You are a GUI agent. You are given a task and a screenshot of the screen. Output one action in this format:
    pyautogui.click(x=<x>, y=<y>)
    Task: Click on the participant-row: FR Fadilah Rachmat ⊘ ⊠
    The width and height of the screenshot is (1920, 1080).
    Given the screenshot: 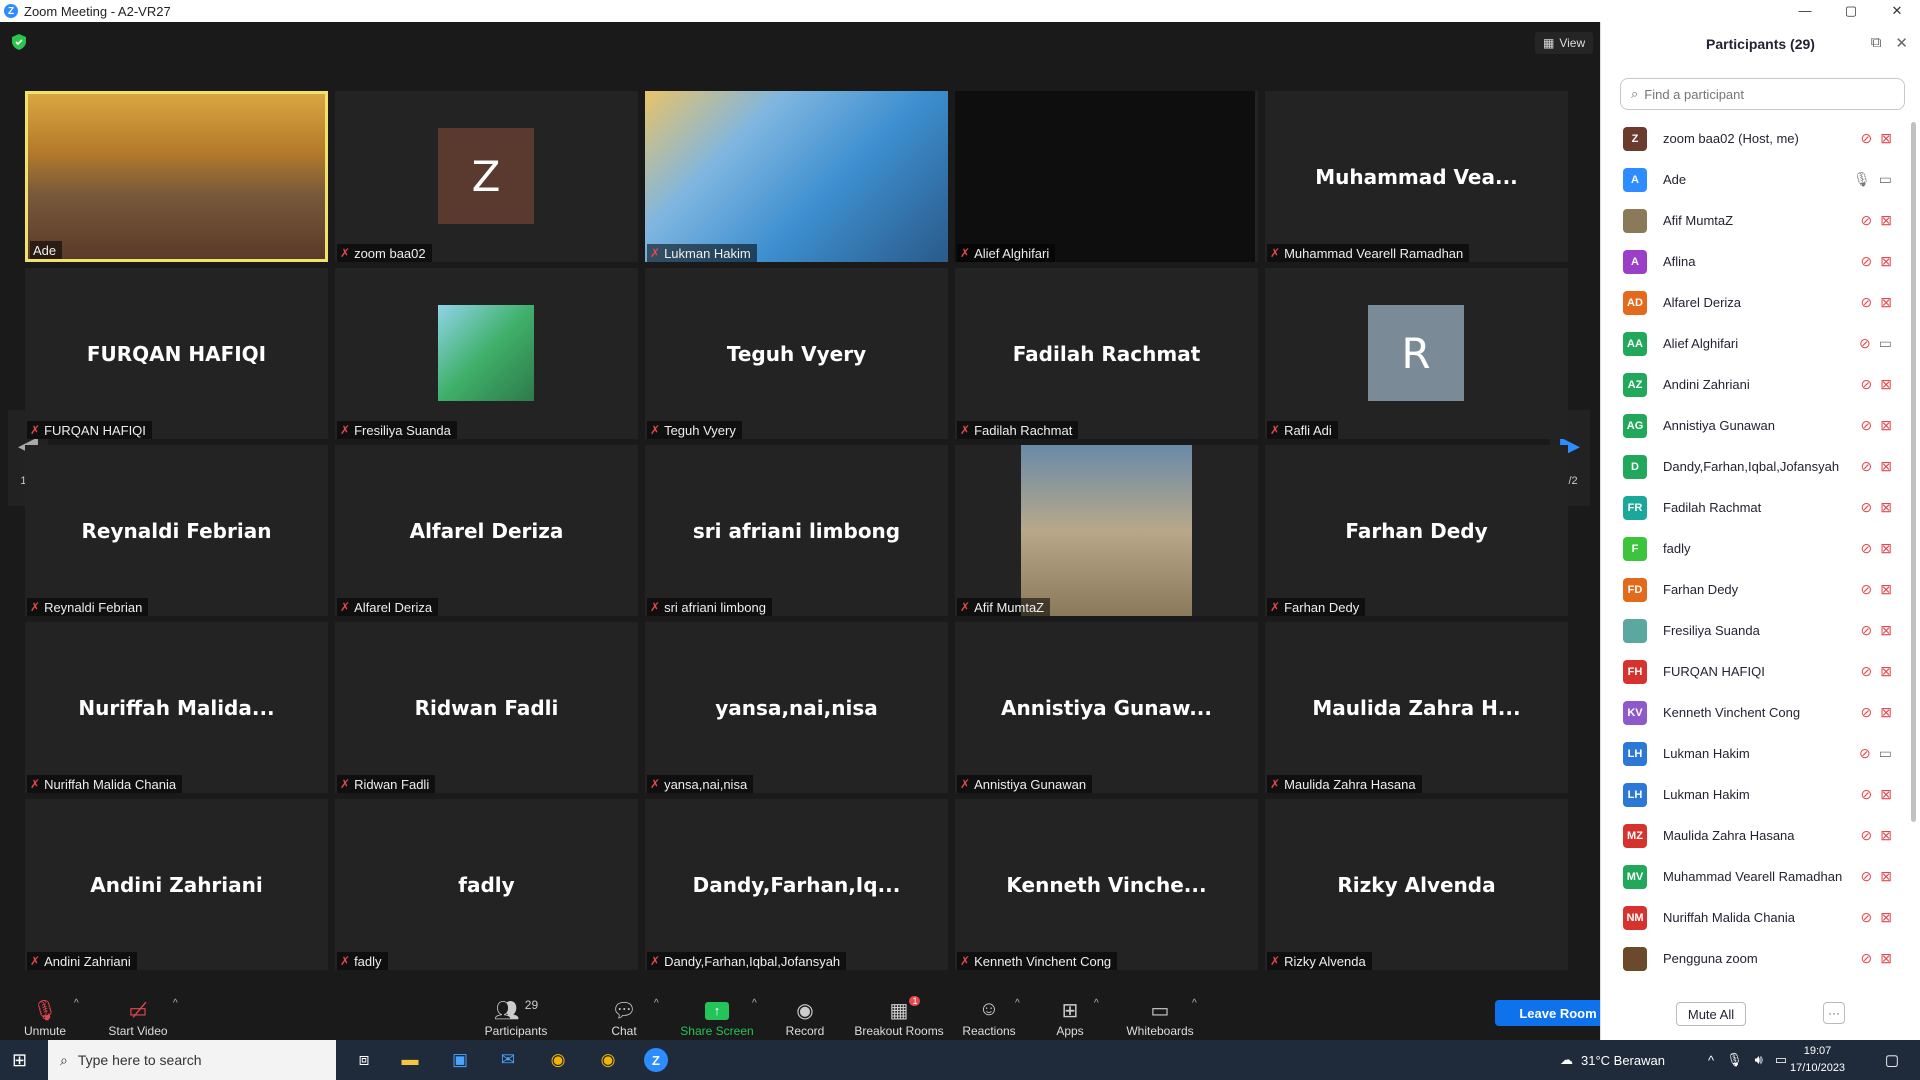 What is the action you would take?
    pyautogui.click(x=1753, y=507)
    